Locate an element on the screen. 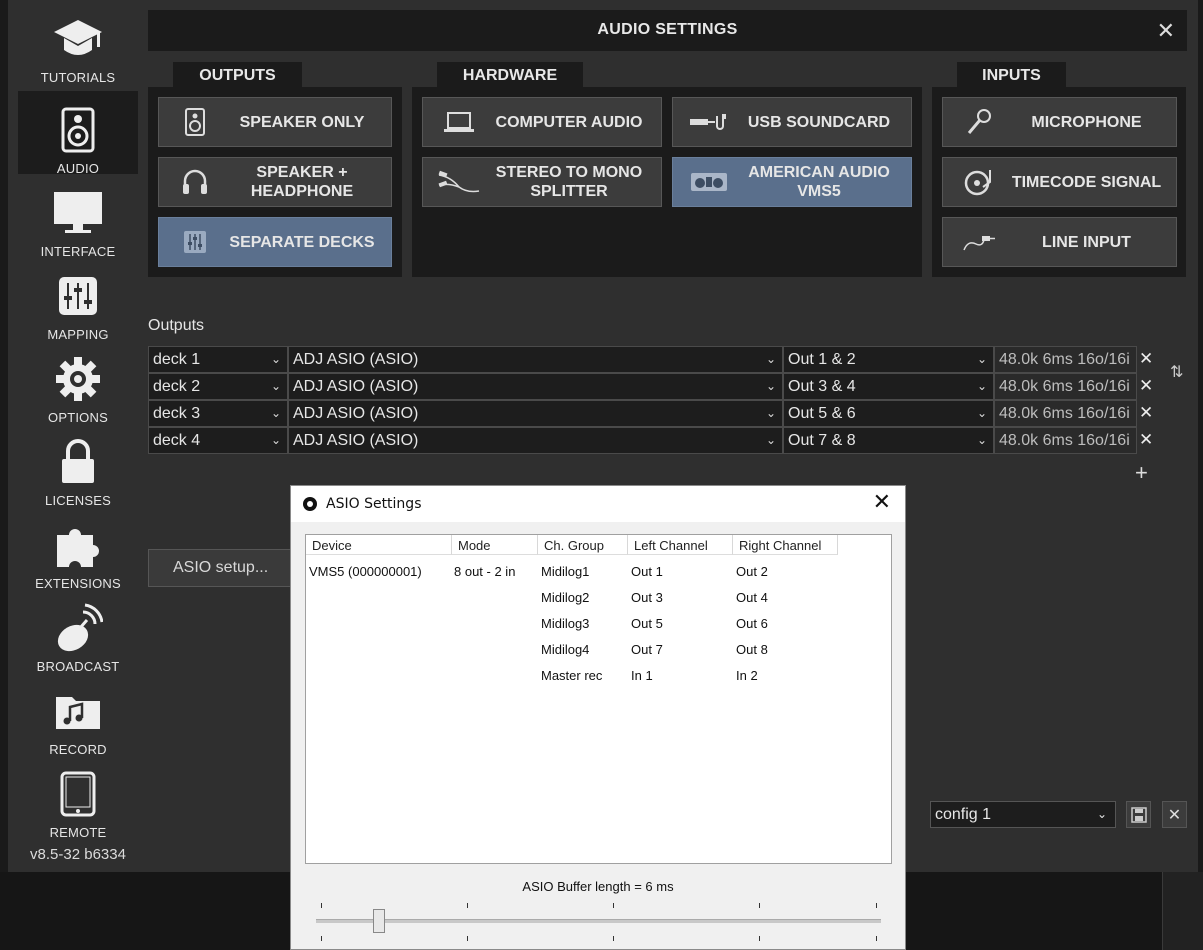 This screenshot has height=950, width=1203. reorder-icon: ⇅ is located at coordinates (1176, 372).